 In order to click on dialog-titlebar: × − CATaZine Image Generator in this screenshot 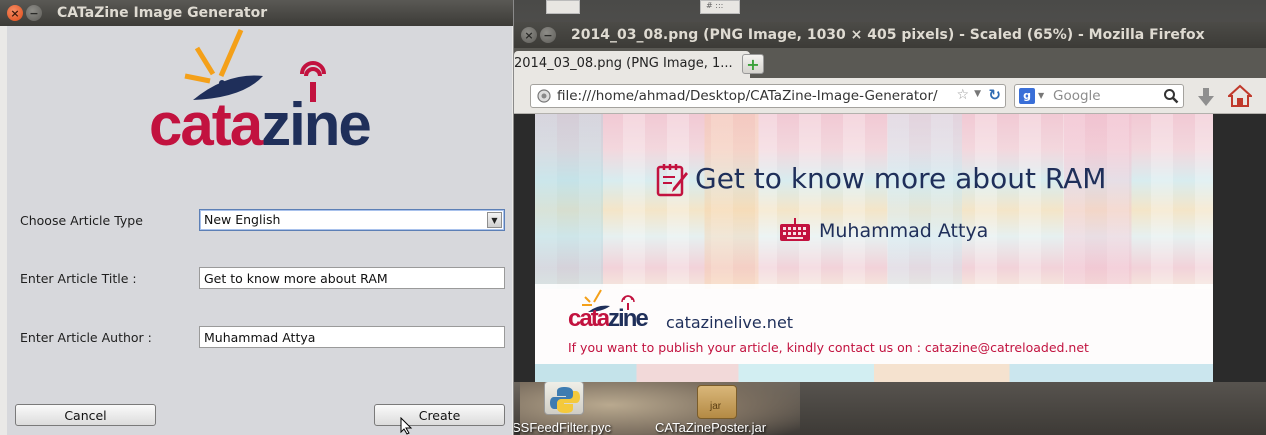, I will do `click(256, 13)`.